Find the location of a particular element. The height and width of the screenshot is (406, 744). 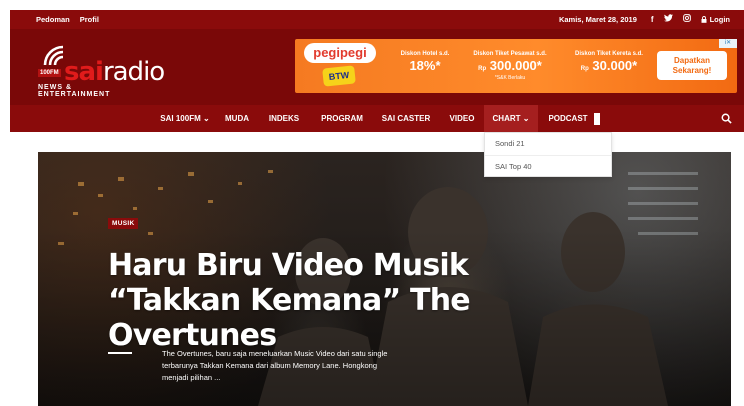

chart-dropdown-menu: Sondi 21 SAI Top 40 is located at coordinates (548, 154).